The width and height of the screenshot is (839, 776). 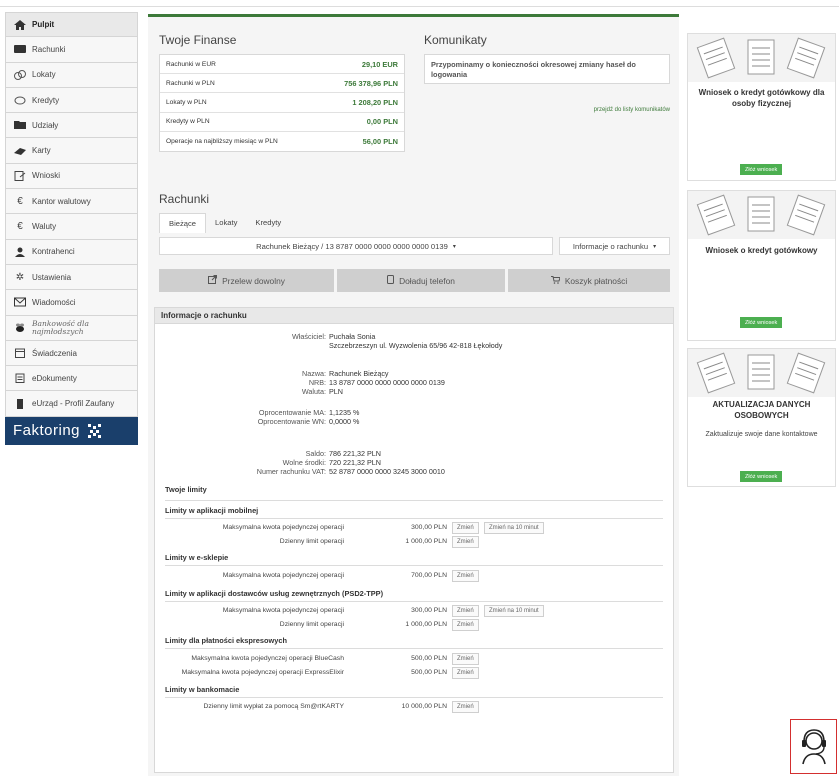 What do you see at coordinates (71, 100) in the screenshot?
I see `sidebar-item-kredyty: Kredyty` at bounding box center [71, 100].